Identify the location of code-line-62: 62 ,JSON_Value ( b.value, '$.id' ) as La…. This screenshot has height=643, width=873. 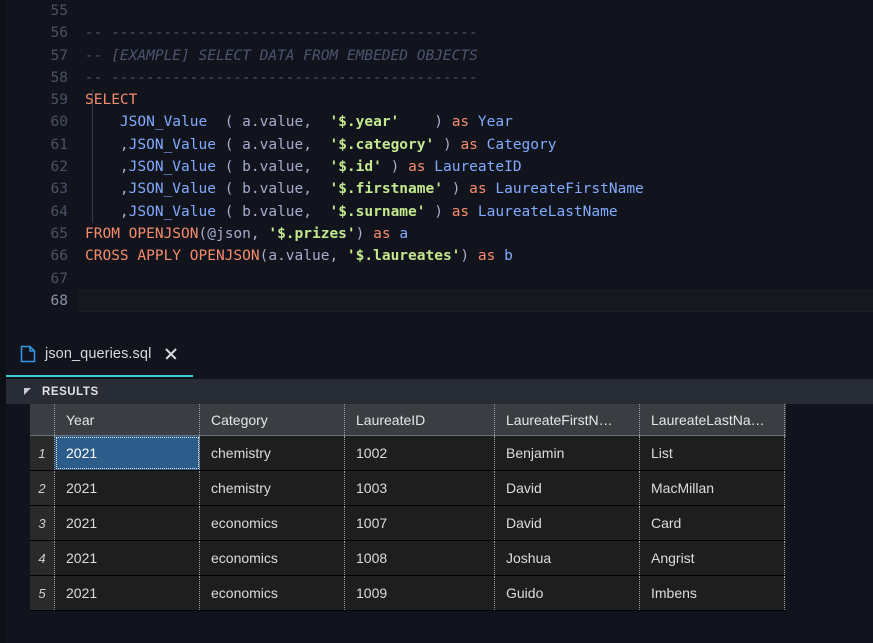
(439, 167).